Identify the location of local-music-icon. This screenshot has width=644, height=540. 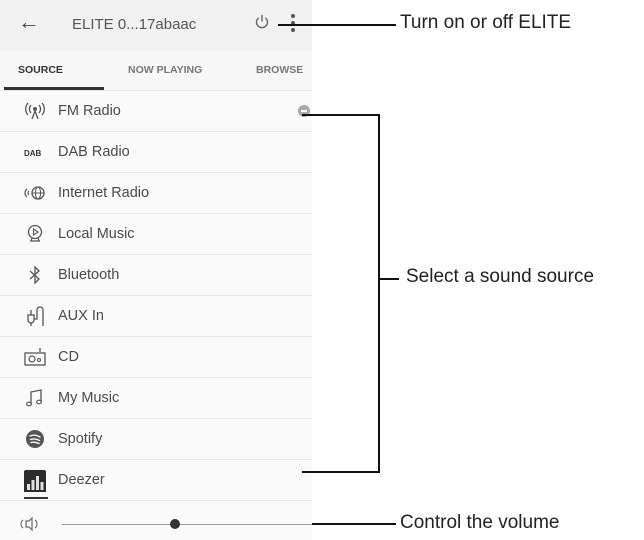
(35, 233).